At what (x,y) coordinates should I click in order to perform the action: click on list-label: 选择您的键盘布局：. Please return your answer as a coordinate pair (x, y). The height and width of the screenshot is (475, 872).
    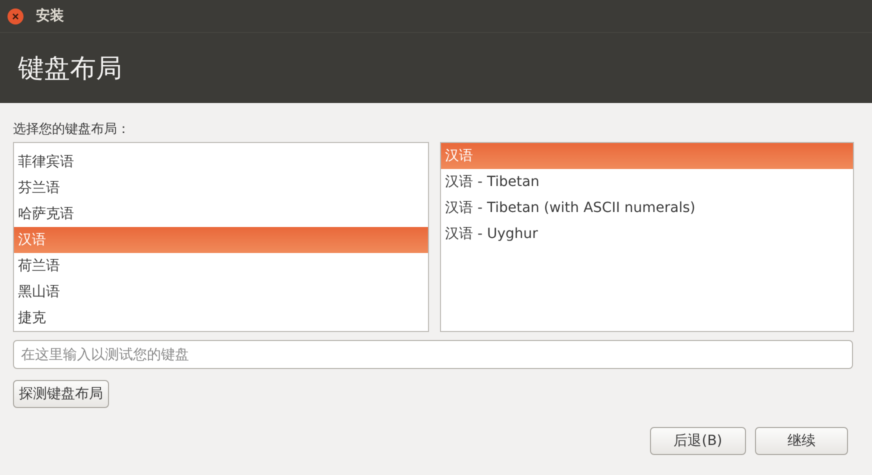
    Looking at the image, I should click on (71, 129).